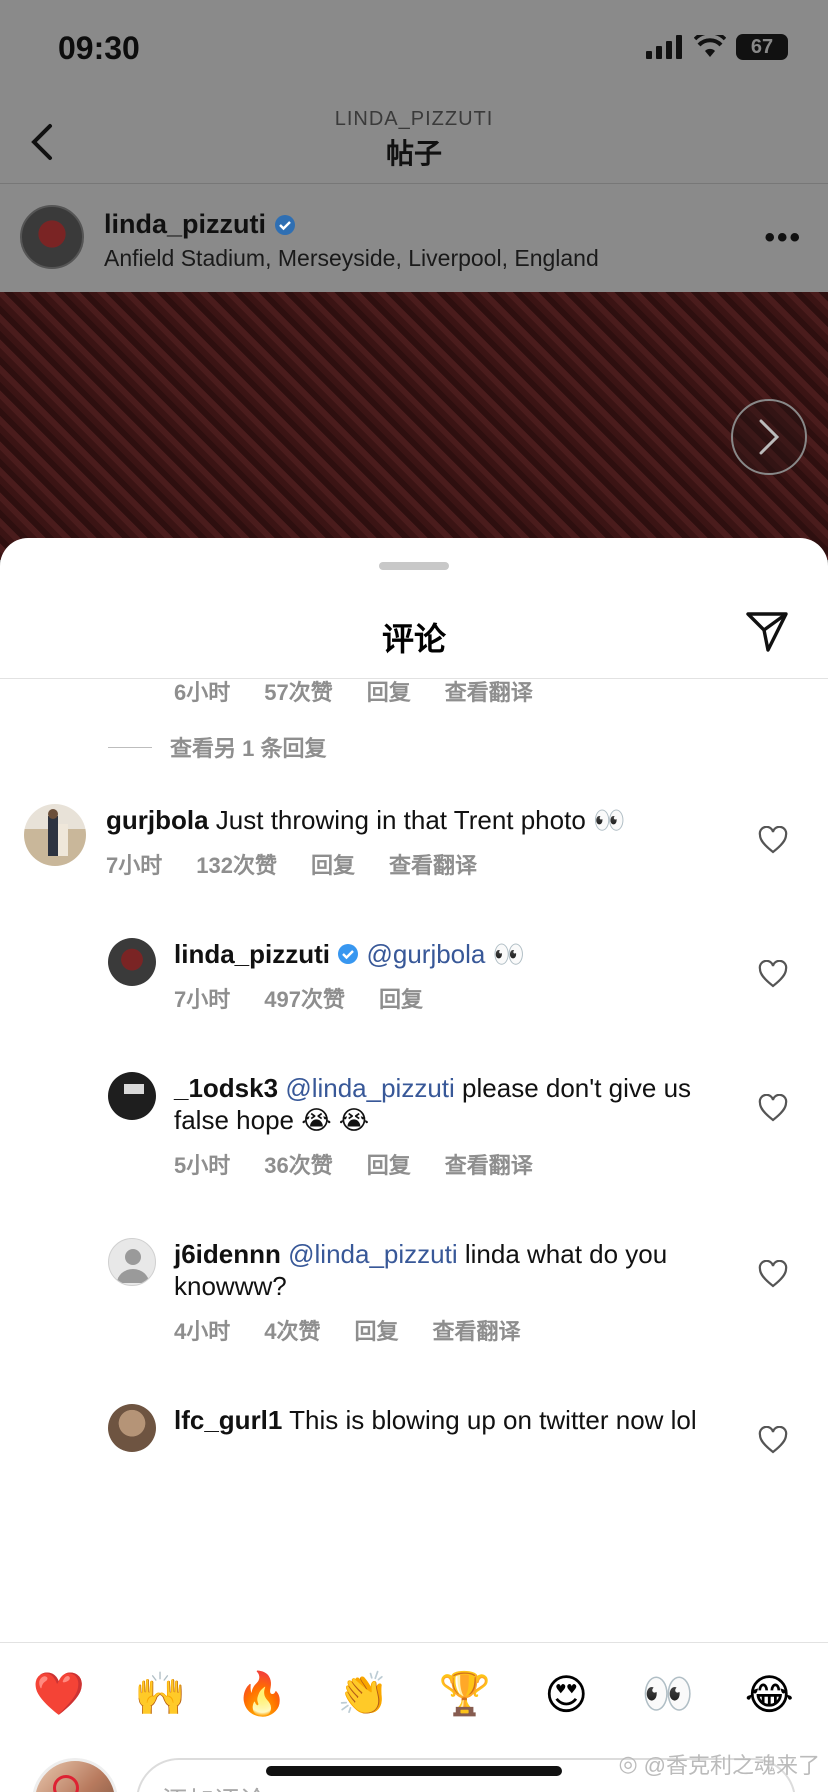  What do you see at coordinates (363, 1695) in the screenshot?
I see `emoji-clap-button: 👏` at bounding box center [363, 1695].